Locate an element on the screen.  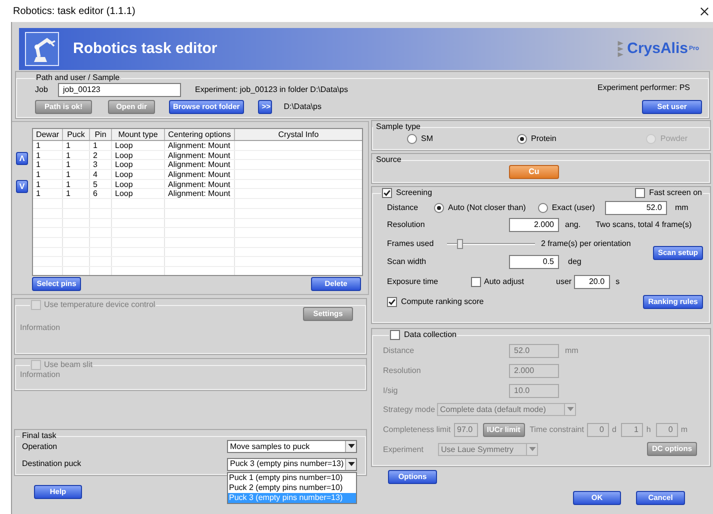
experiment-info: Experiment: job_00123 in folder D:\Data\ps is located at coordinates (271, 90).